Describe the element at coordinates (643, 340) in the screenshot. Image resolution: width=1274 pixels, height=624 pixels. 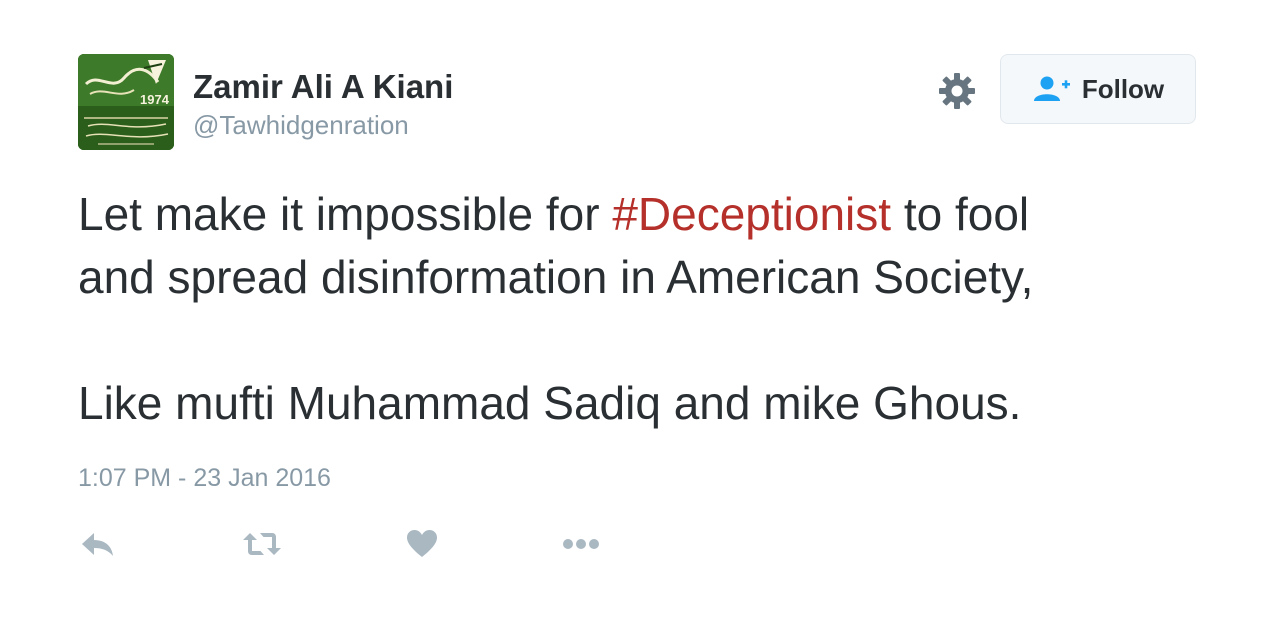
I see `tweet-text-spacer` at that location.